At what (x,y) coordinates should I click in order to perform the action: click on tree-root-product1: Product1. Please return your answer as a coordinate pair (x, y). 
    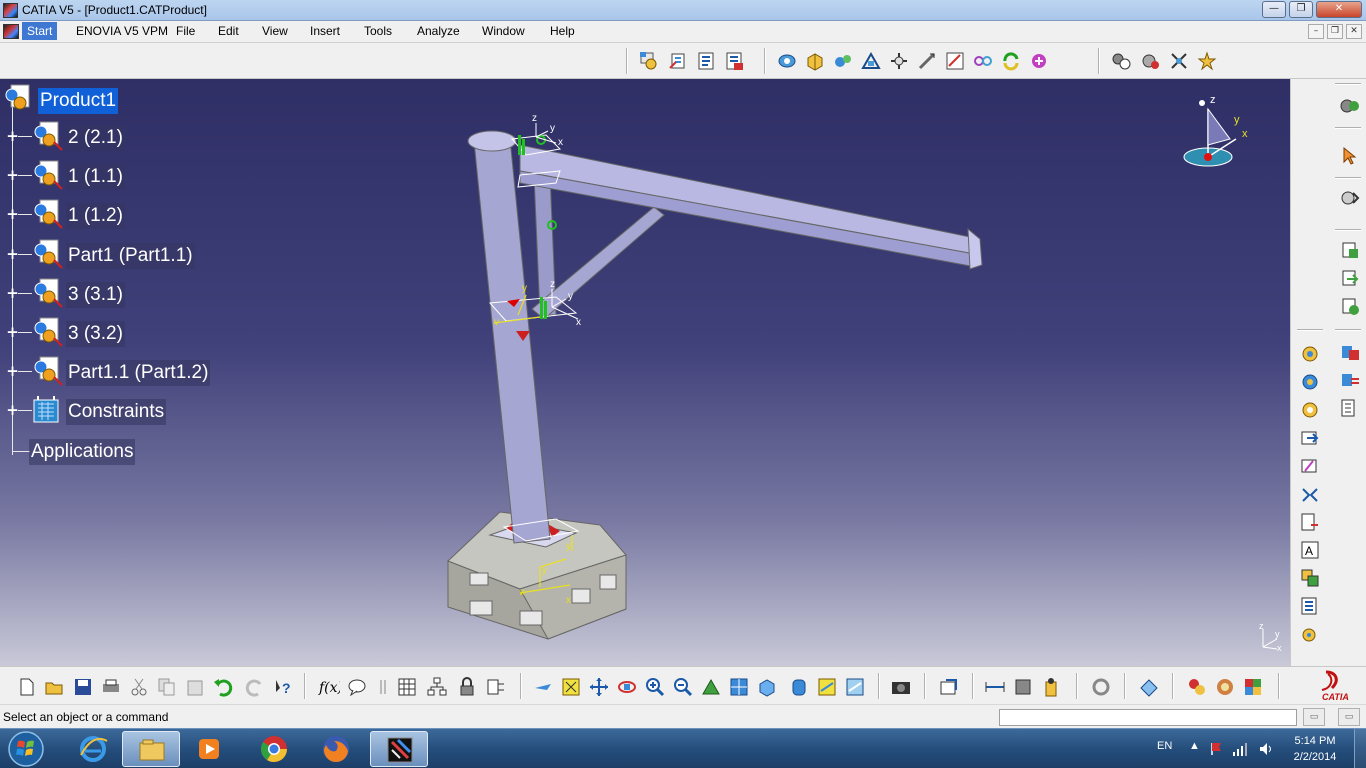
    Looking at the image, I should click on (100, 99).